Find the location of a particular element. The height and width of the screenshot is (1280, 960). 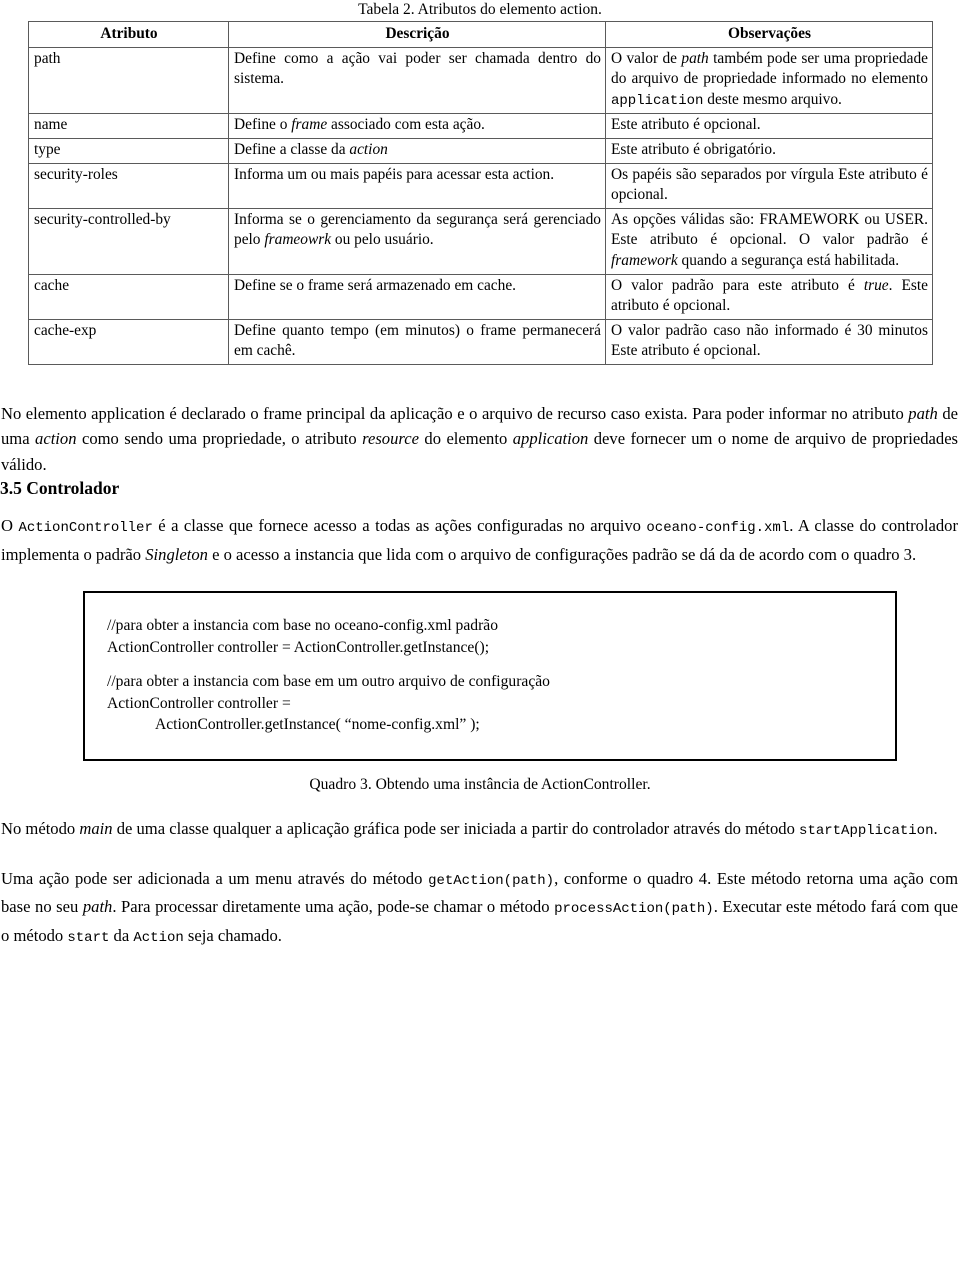

plain-text: da is located at coordinates (121, 935).